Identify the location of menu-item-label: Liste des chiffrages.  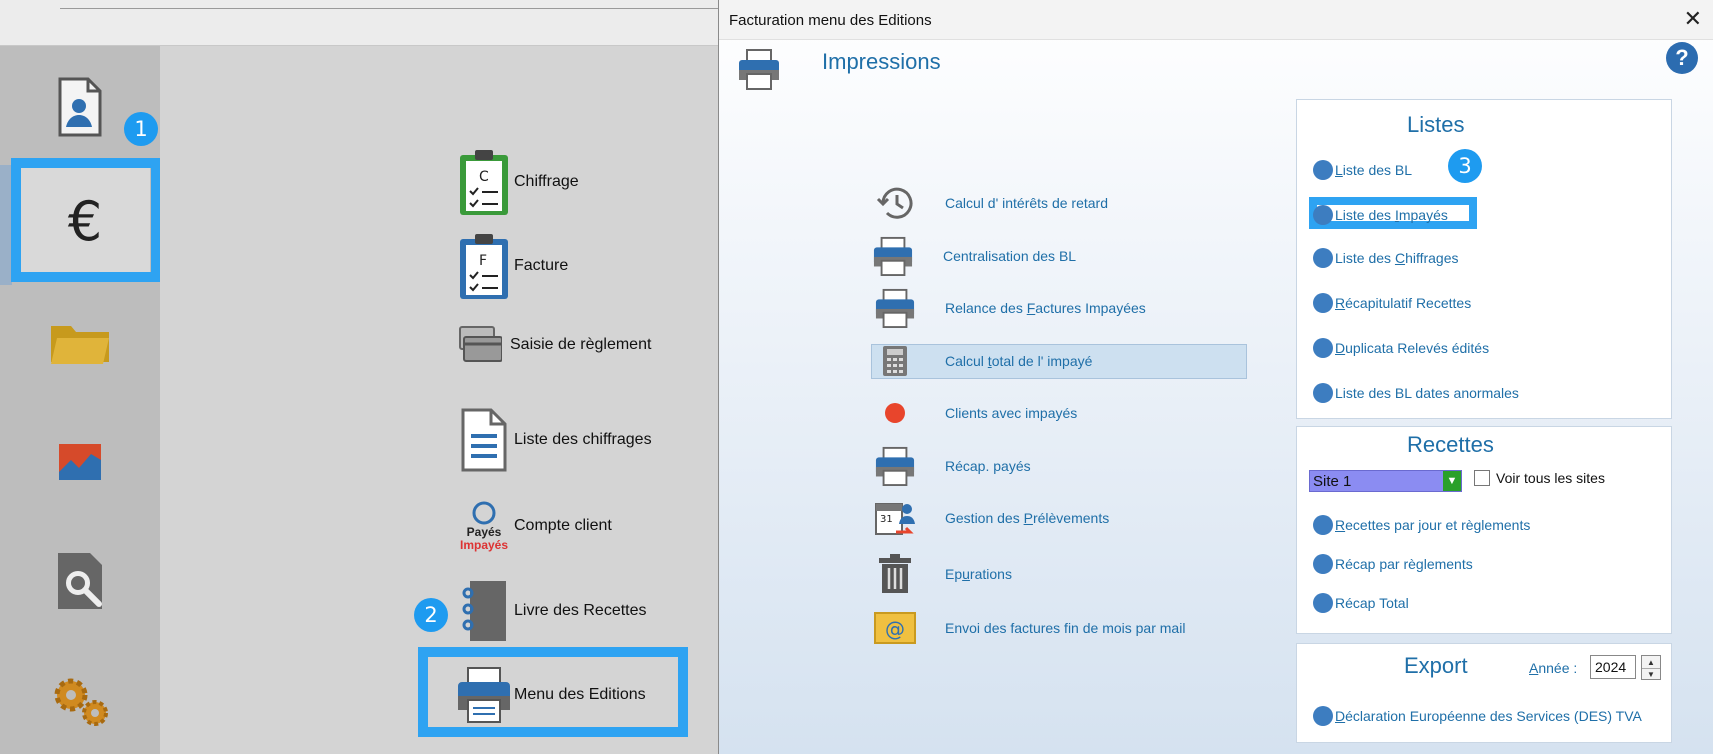
(583, 439).